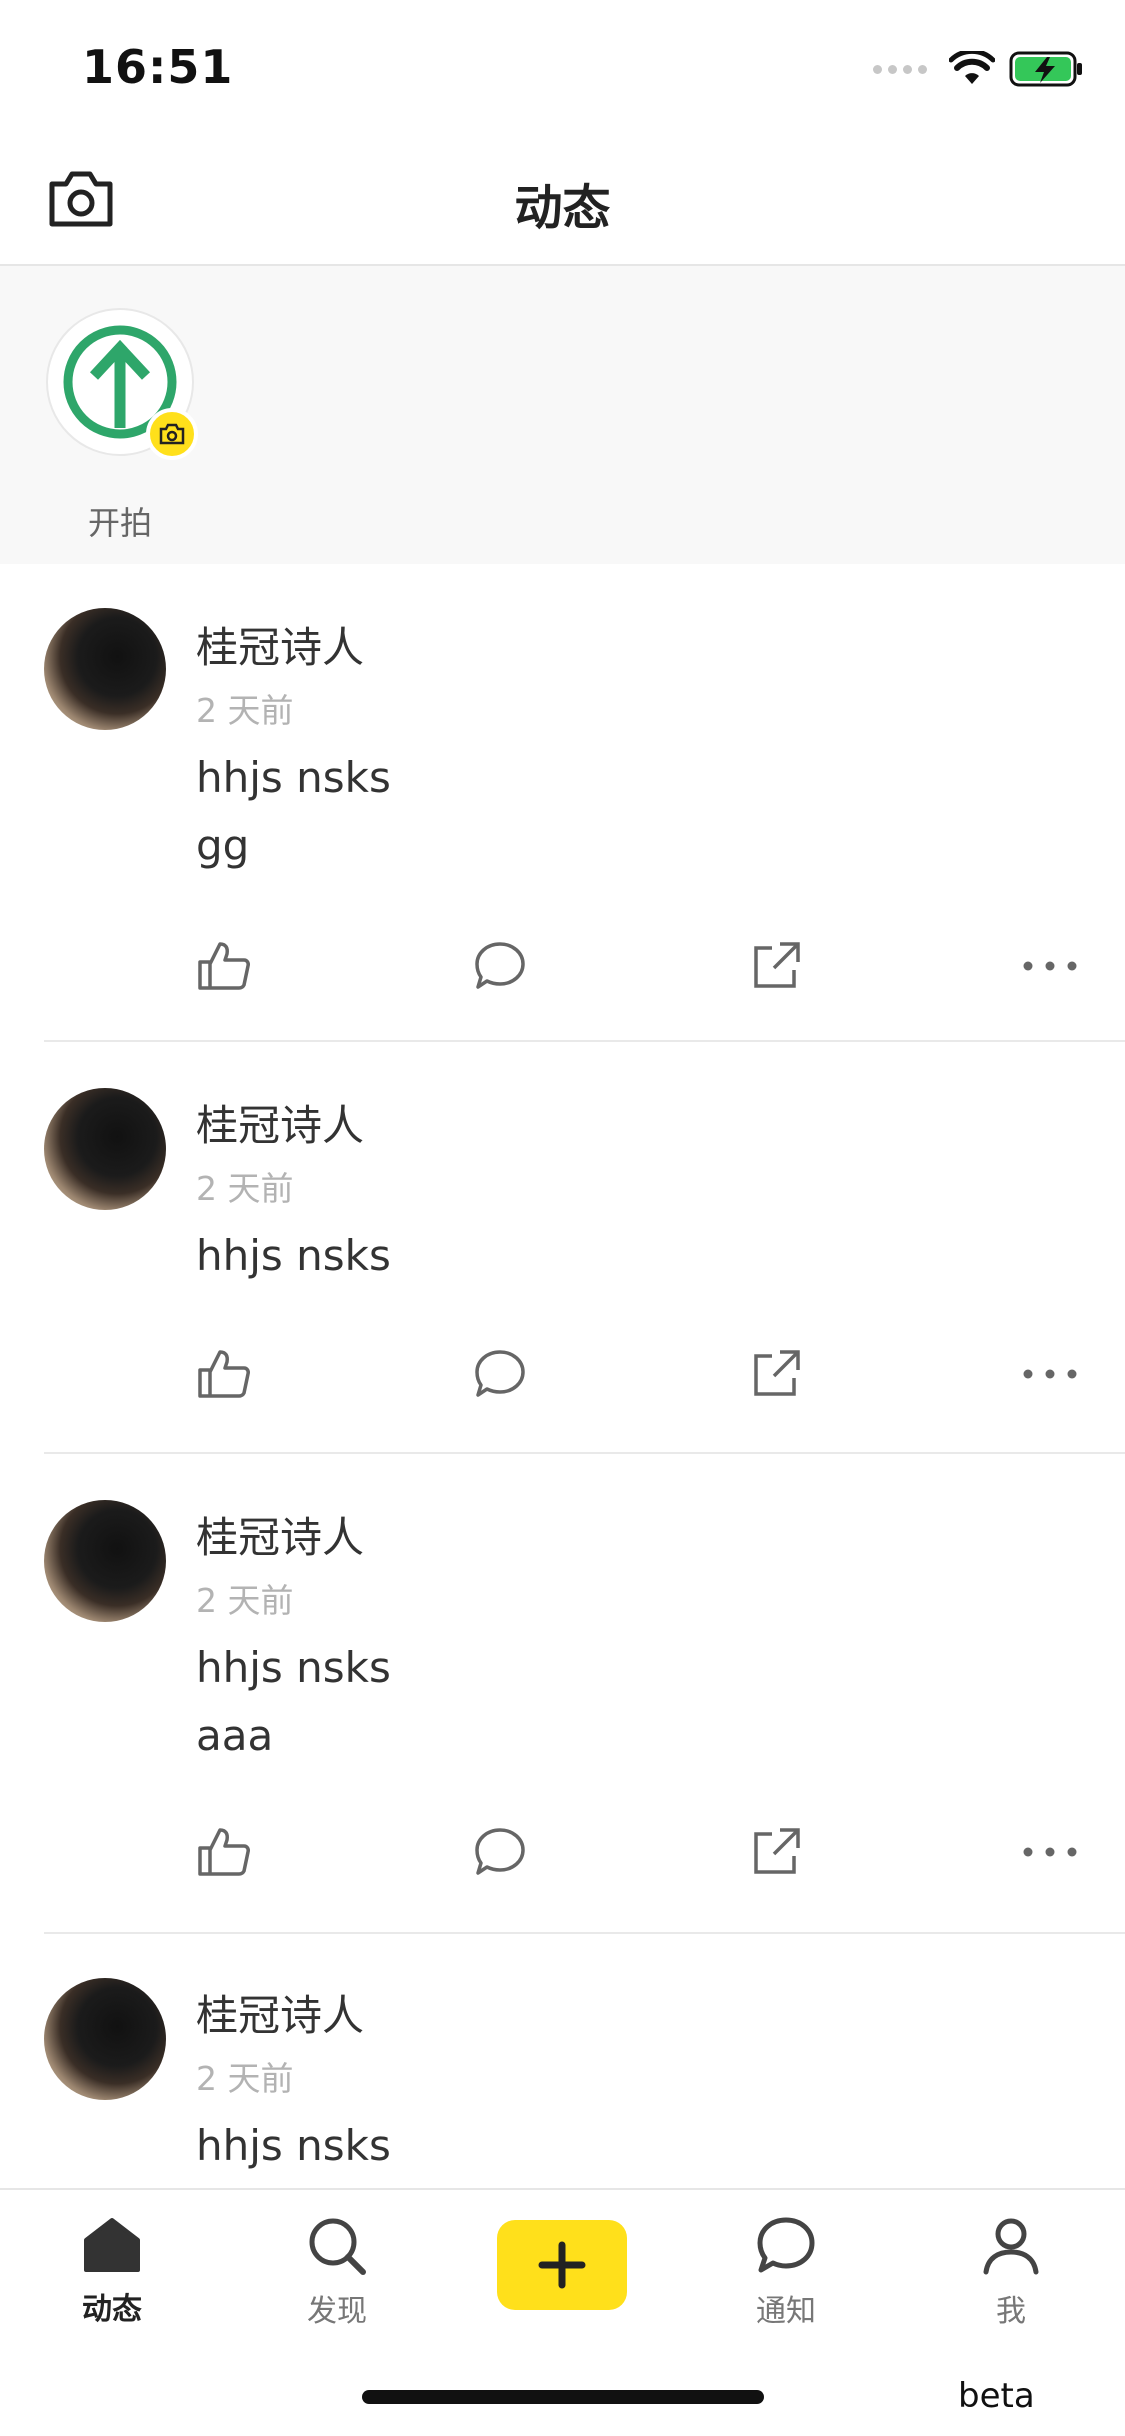 The height and width of the screenshot is (2436, 1125). Describe the element at coordinates (337, 2311) in the screenshot. I see `tab-label: 发现` at that location.